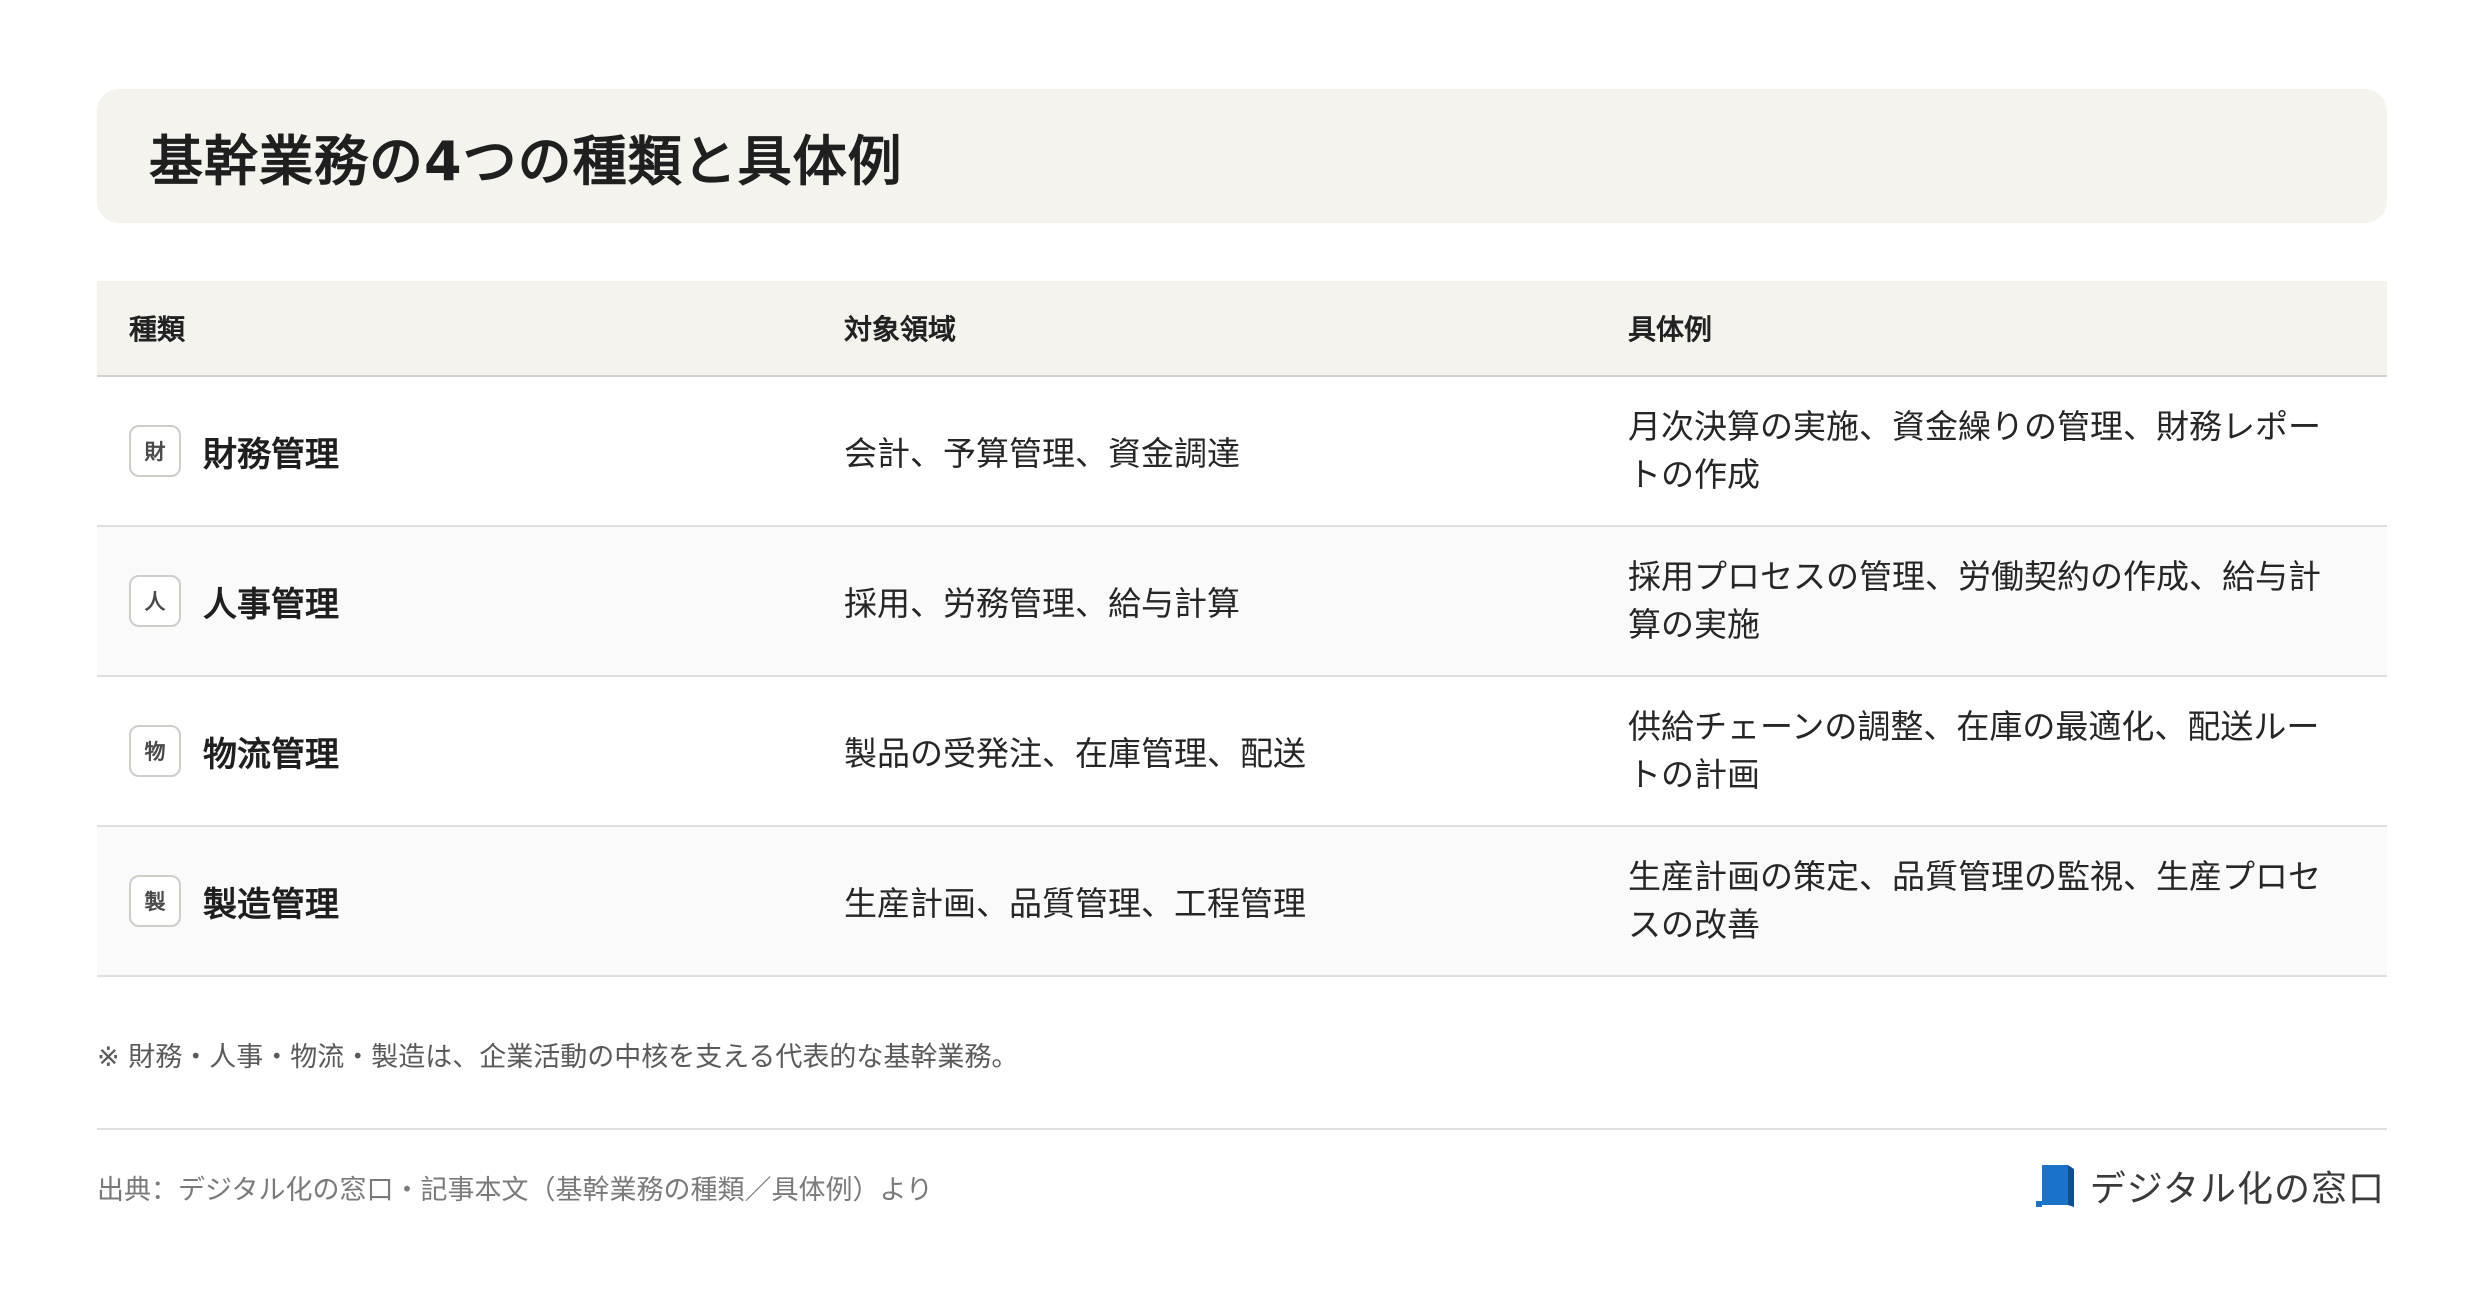 The width and height of the screenshot is (2480, 1302). What do you see at coordinates (1242, 156) in the screenshot?
I see `title-banner: 基幹業務の4つの種類と具体例` at bounding box center [1242, 156].